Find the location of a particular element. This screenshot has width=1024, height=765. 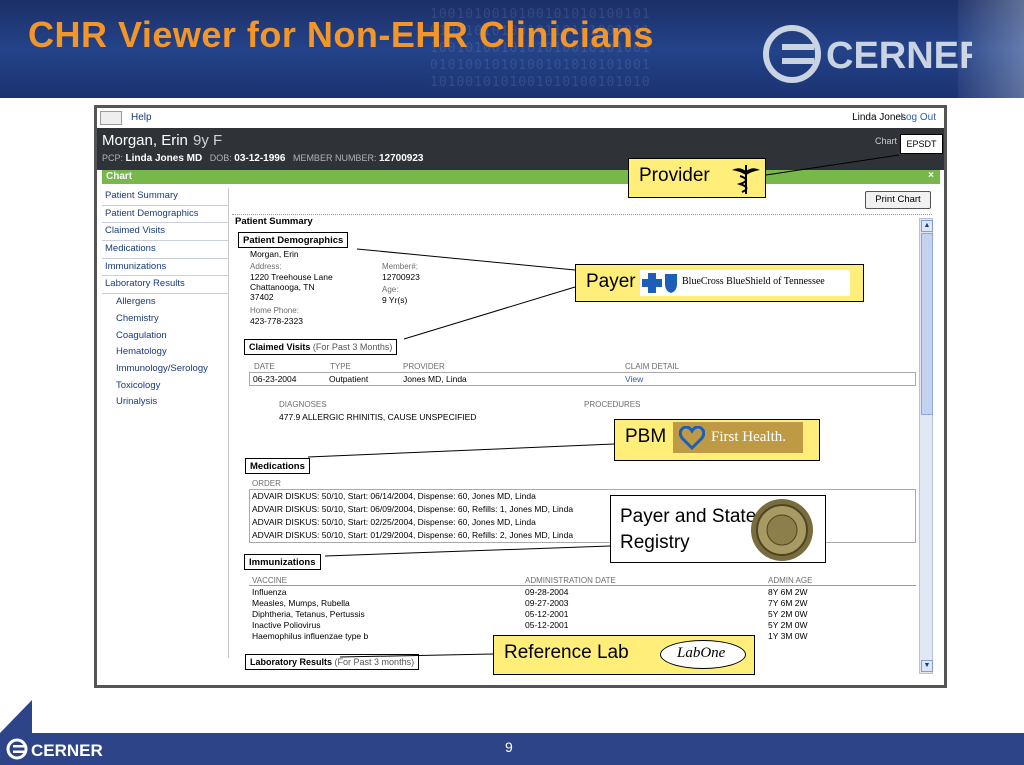

vaccine-name: Diphtheria, Tetanus, Pertussis is located at coordinates (308, 614).